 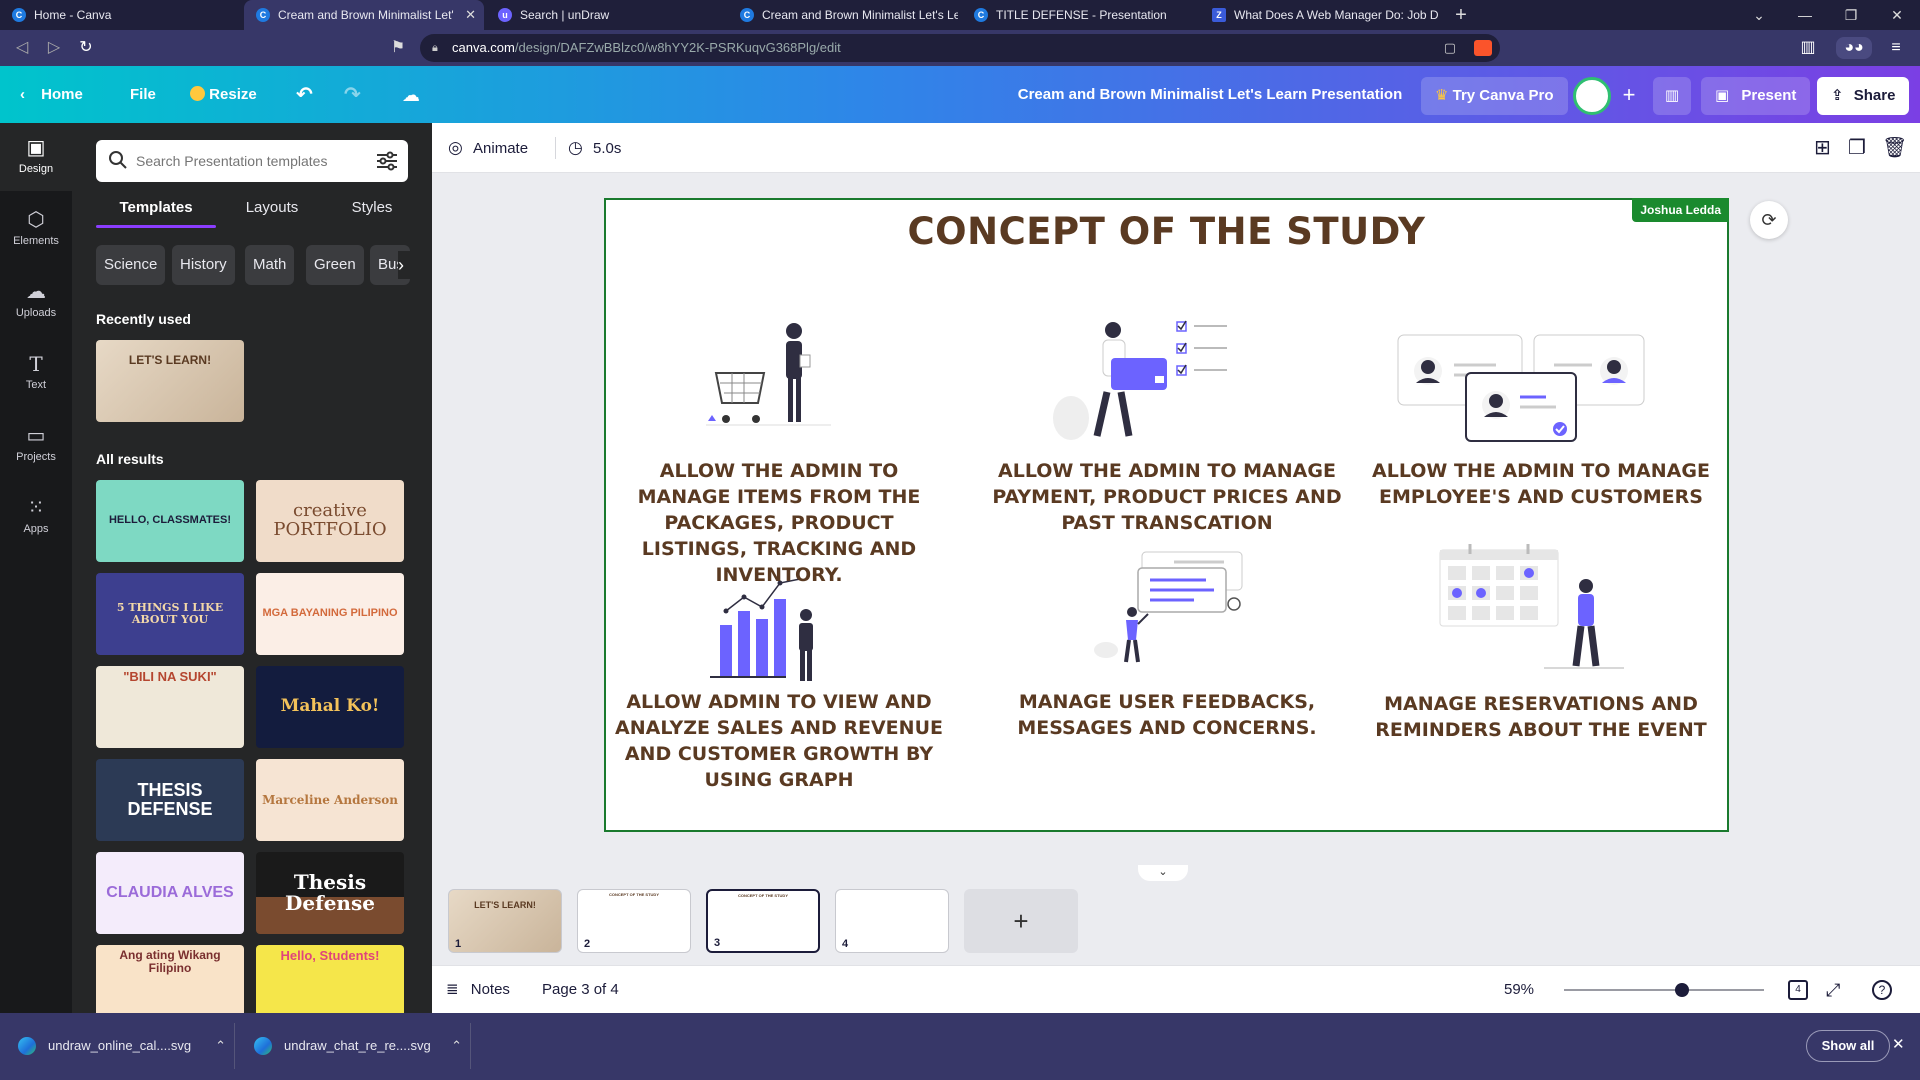 What do you see at coordinates (1857, 148) in the screenshot?
I see `duplicate-icon: ❐` at bounding box center [1857, 148].